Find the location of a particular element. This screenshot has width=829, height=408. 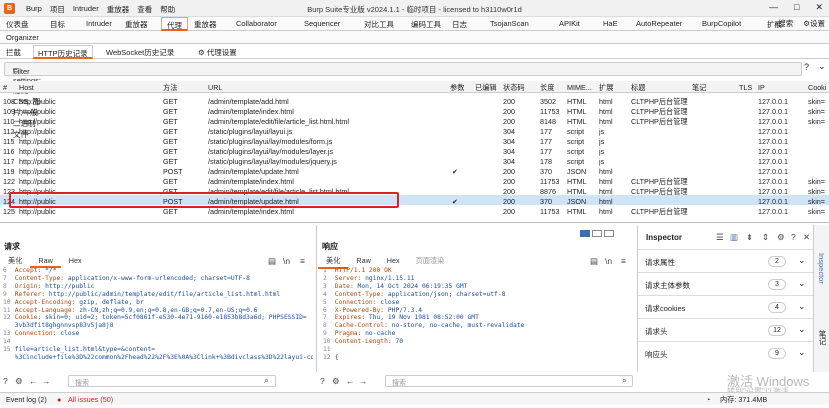

response-help-icon: ? is located at coordinates (322, 381).